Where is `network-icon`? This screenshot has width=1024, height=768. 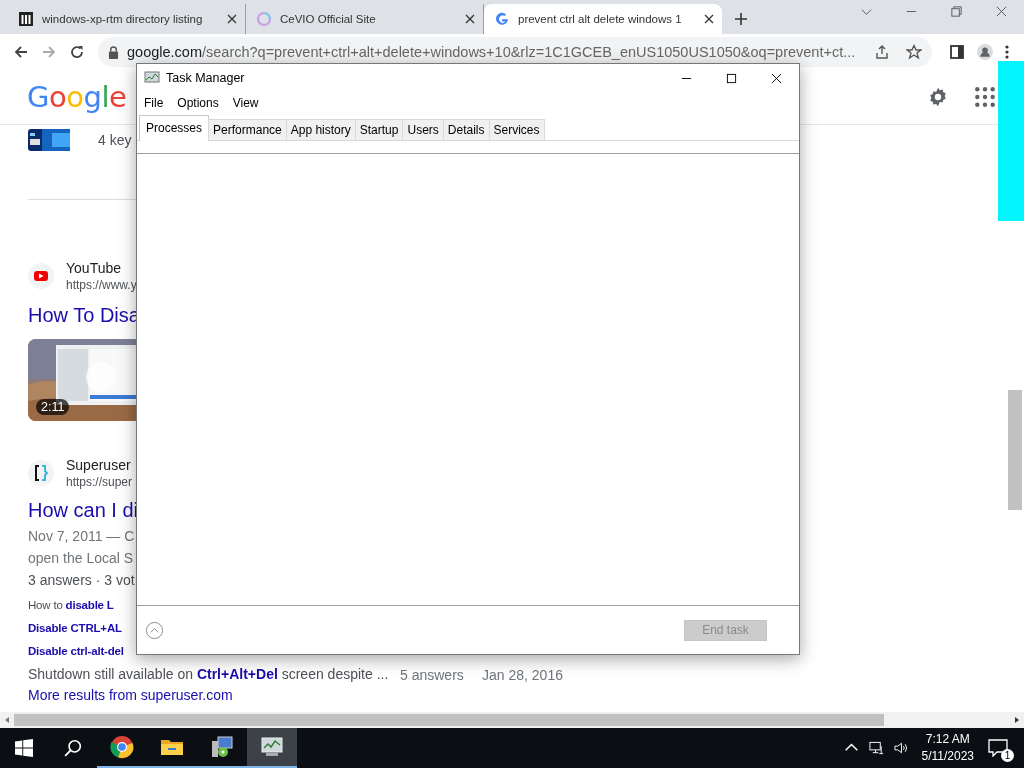
network-icon is located at coordinates (876, 748).